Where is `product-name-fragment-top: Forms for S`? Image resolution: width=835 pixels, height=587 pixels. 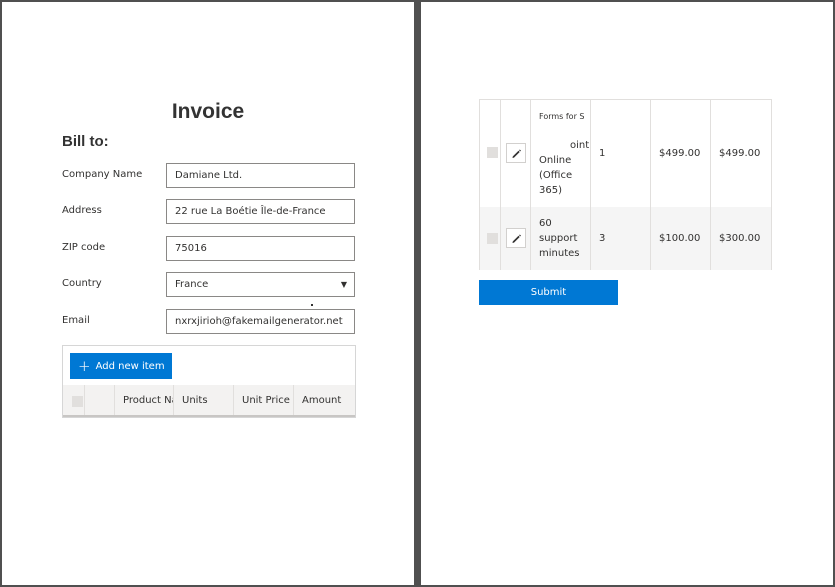
product-name-fragment-top: Forms for S is located at coordinates (562, 116).